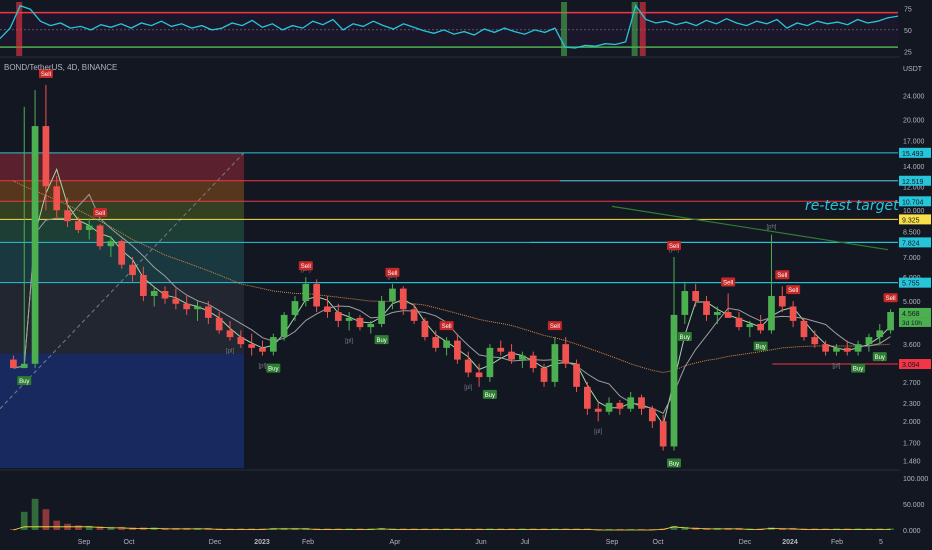 The height and width of the screenshot is (550, 932). I want to click on time-tick: Jul, so click(525, 542).